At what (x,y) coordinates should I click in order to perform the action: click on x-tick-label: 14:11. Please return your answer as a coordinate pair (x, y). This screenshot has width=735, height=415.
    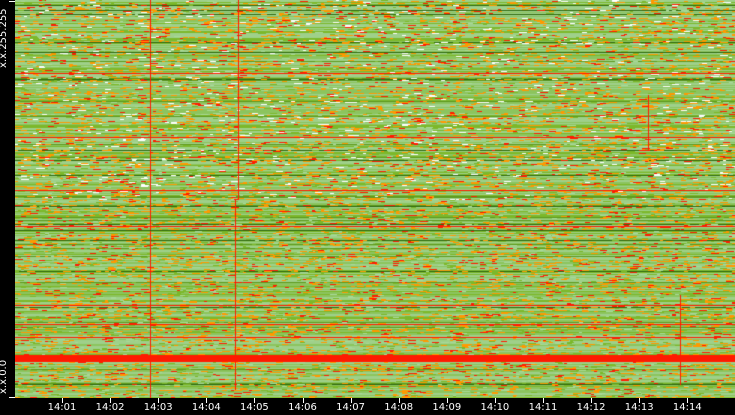
    Looking at the image, I should click on (543, 407).